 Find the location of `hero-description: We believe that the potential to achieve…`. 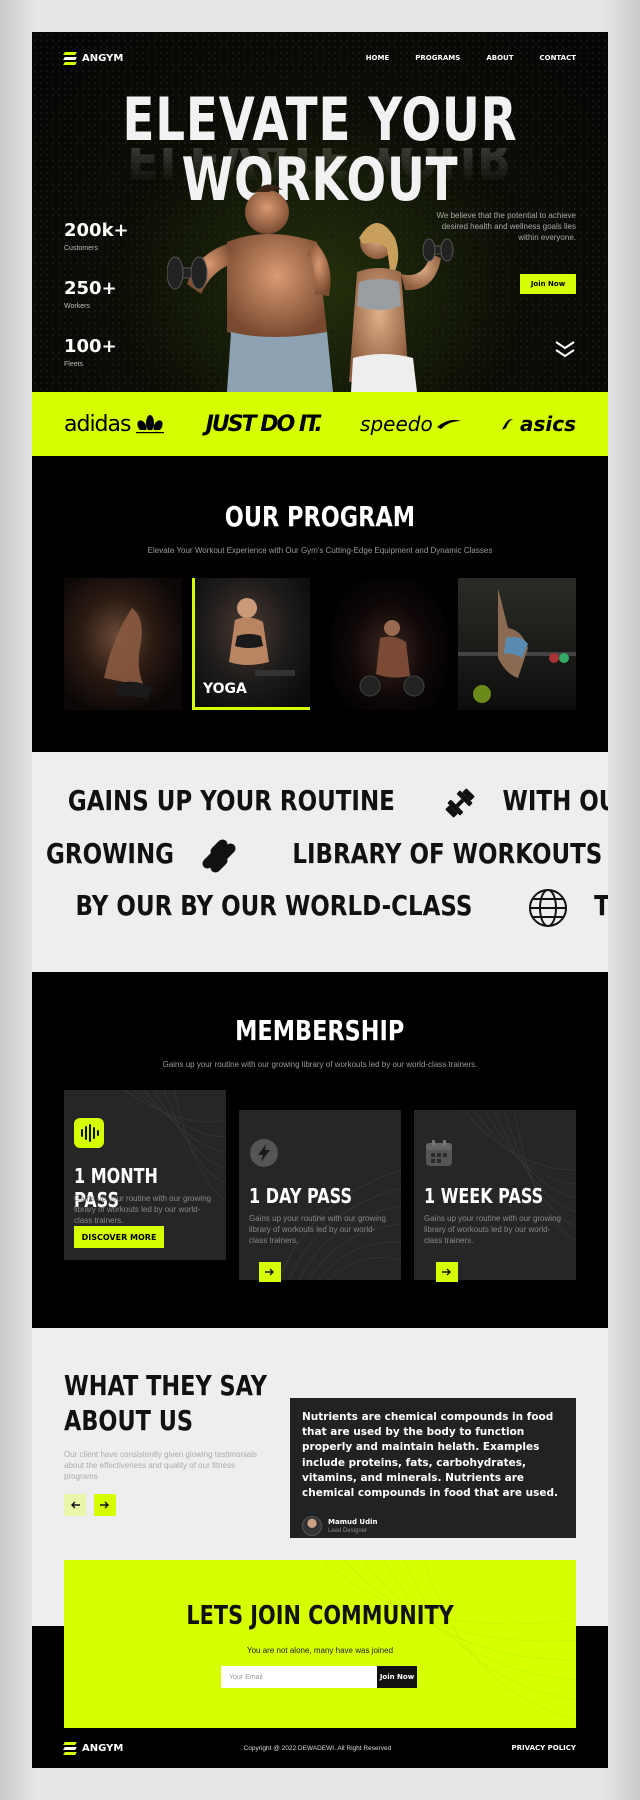

hero-description: We believe that the potential to achieve… is located at coordinates (506, 227).